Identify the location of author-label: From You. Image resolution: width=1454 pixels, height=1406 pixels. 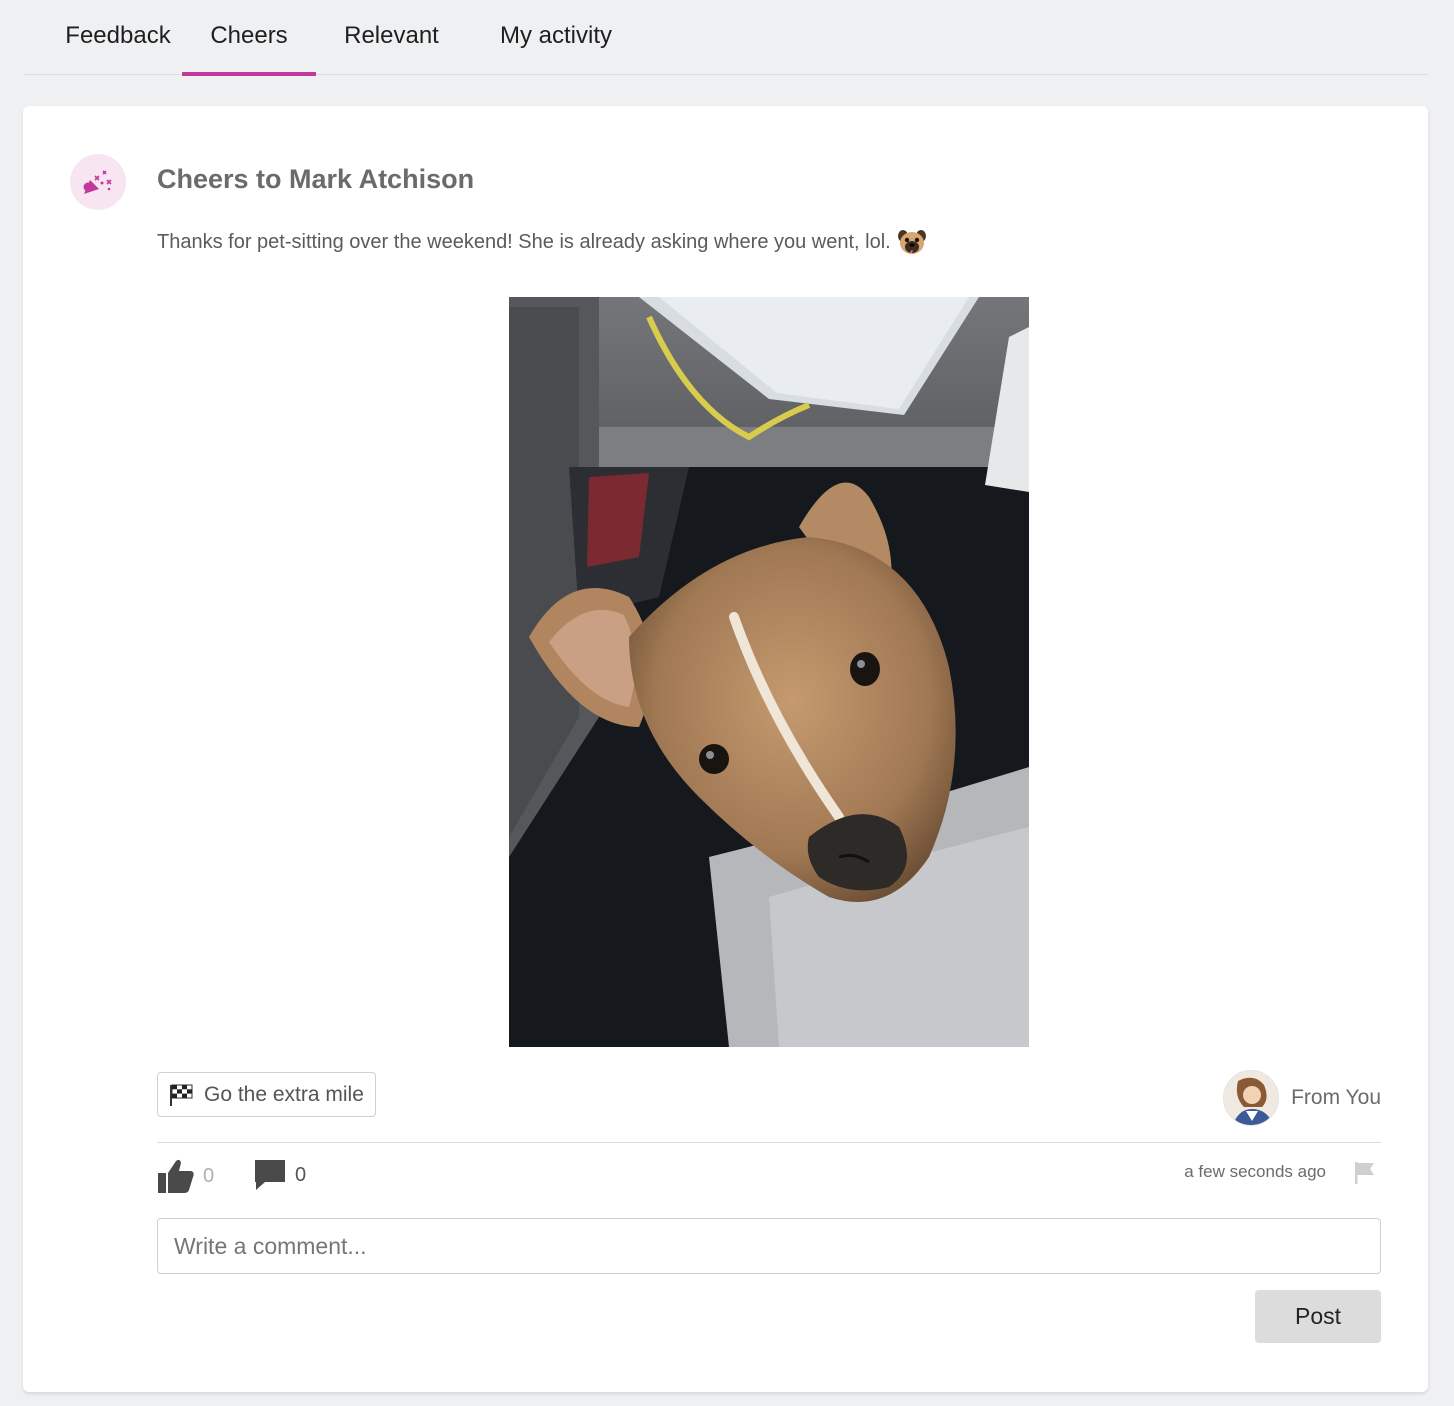
(1336, 1097).